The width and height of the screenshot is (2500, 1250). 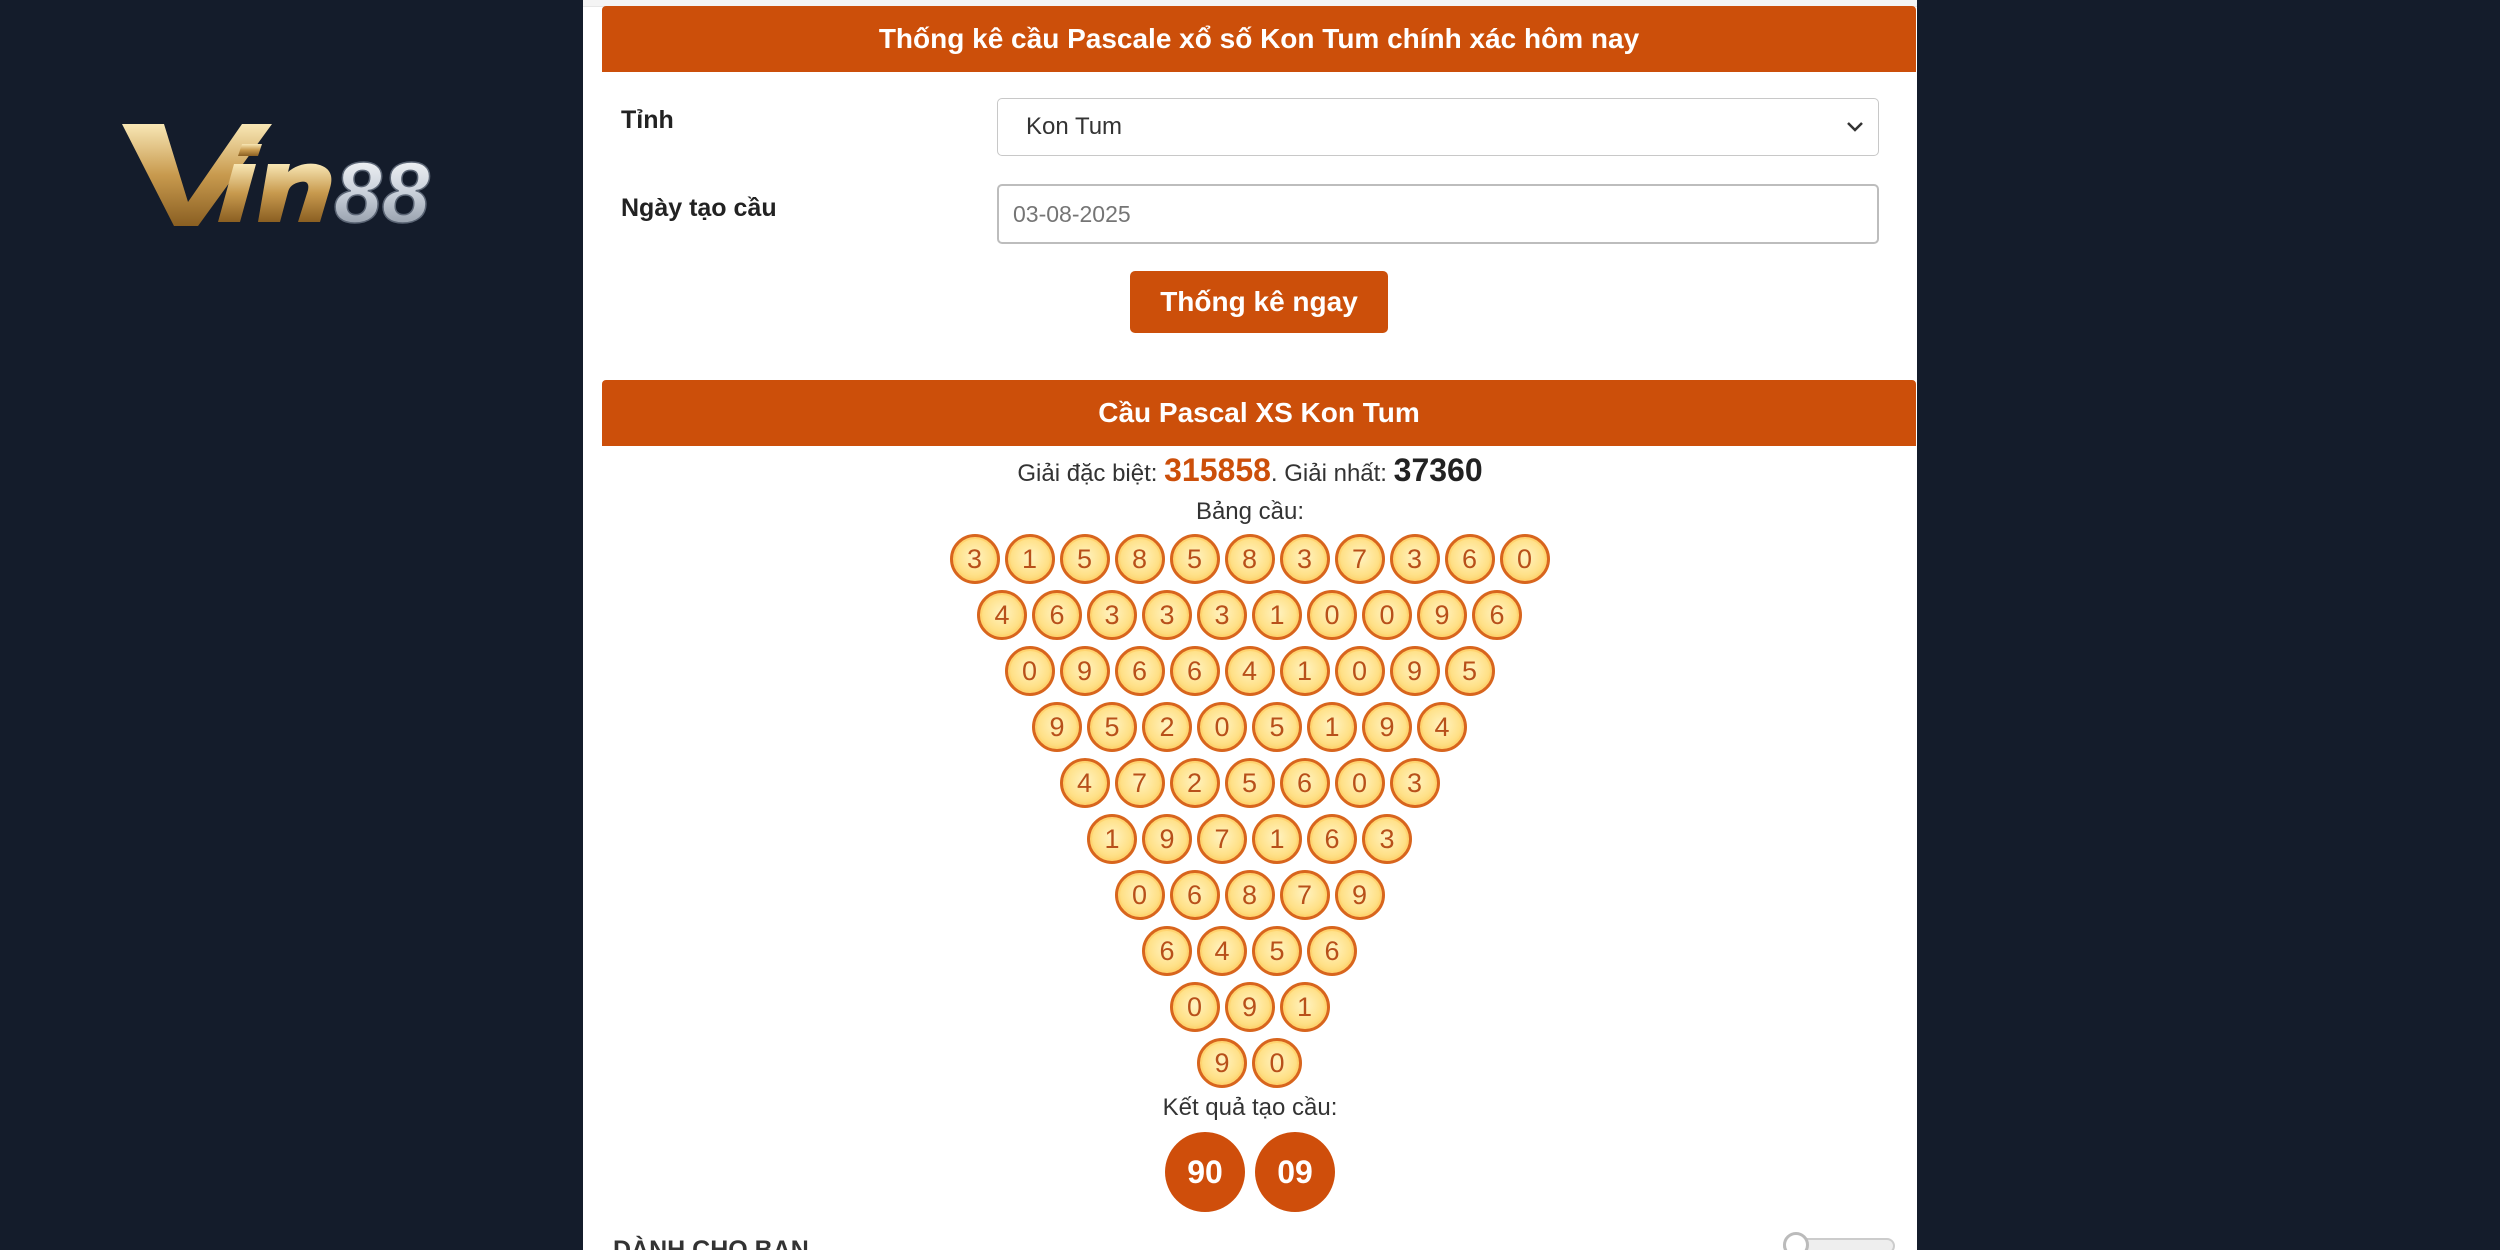 What do you see at coordinates (1250, 842) in the screenshot?
I see `pascal-row: 197163` at bounding box center [1250, 842].